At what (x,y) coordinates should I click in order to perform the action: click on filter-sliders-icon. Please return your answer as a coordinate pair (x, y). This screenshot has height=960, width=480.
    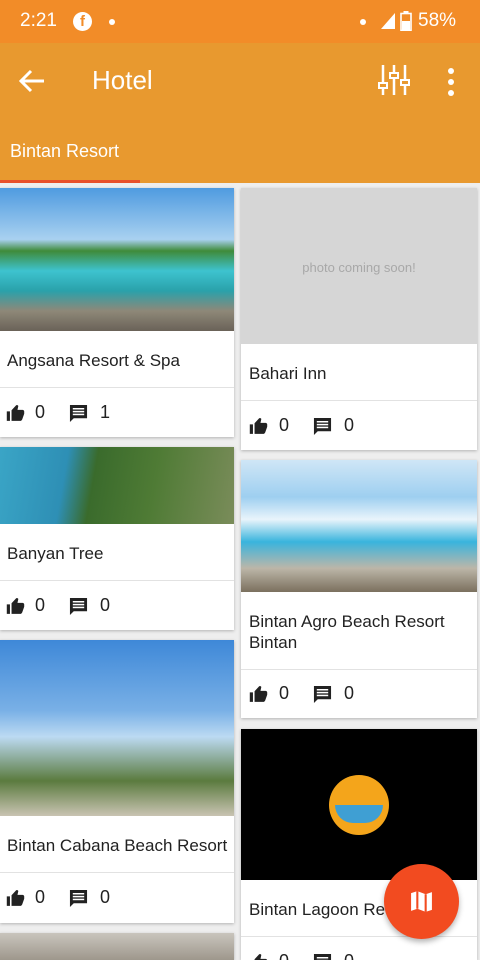
    Looking at the image, I should click on (394, 80).